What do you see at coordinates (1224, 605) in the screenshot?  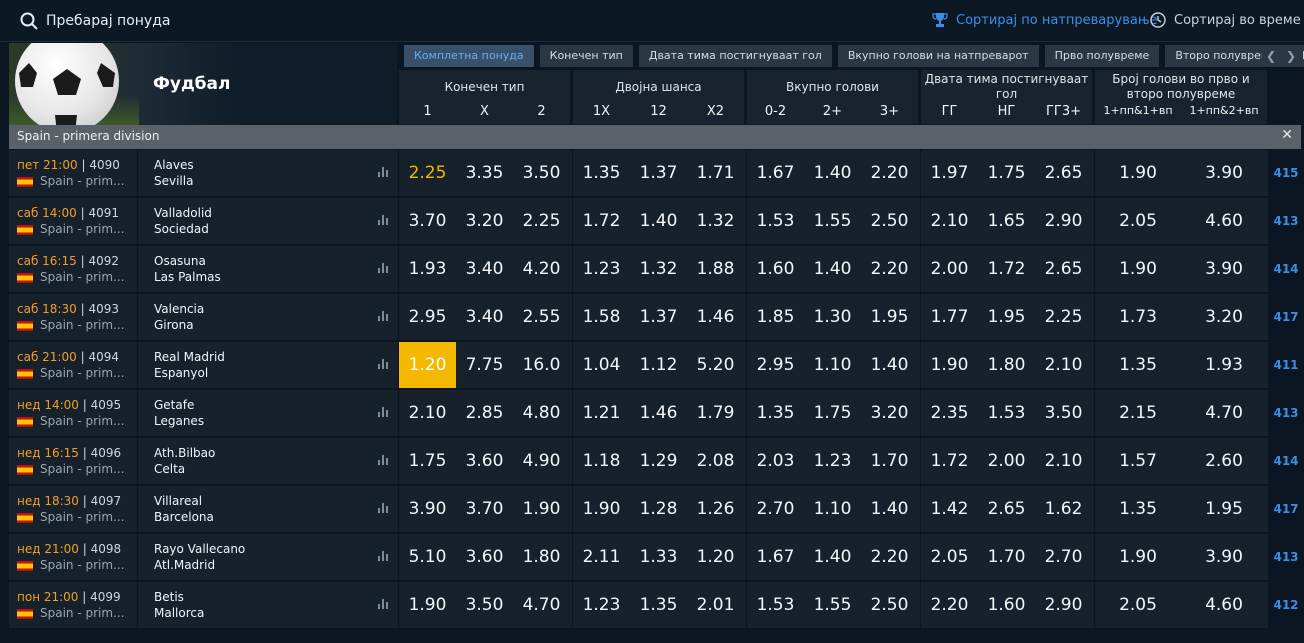 I see `odd-cell: 4.60` at bounding box center [1224, 605].